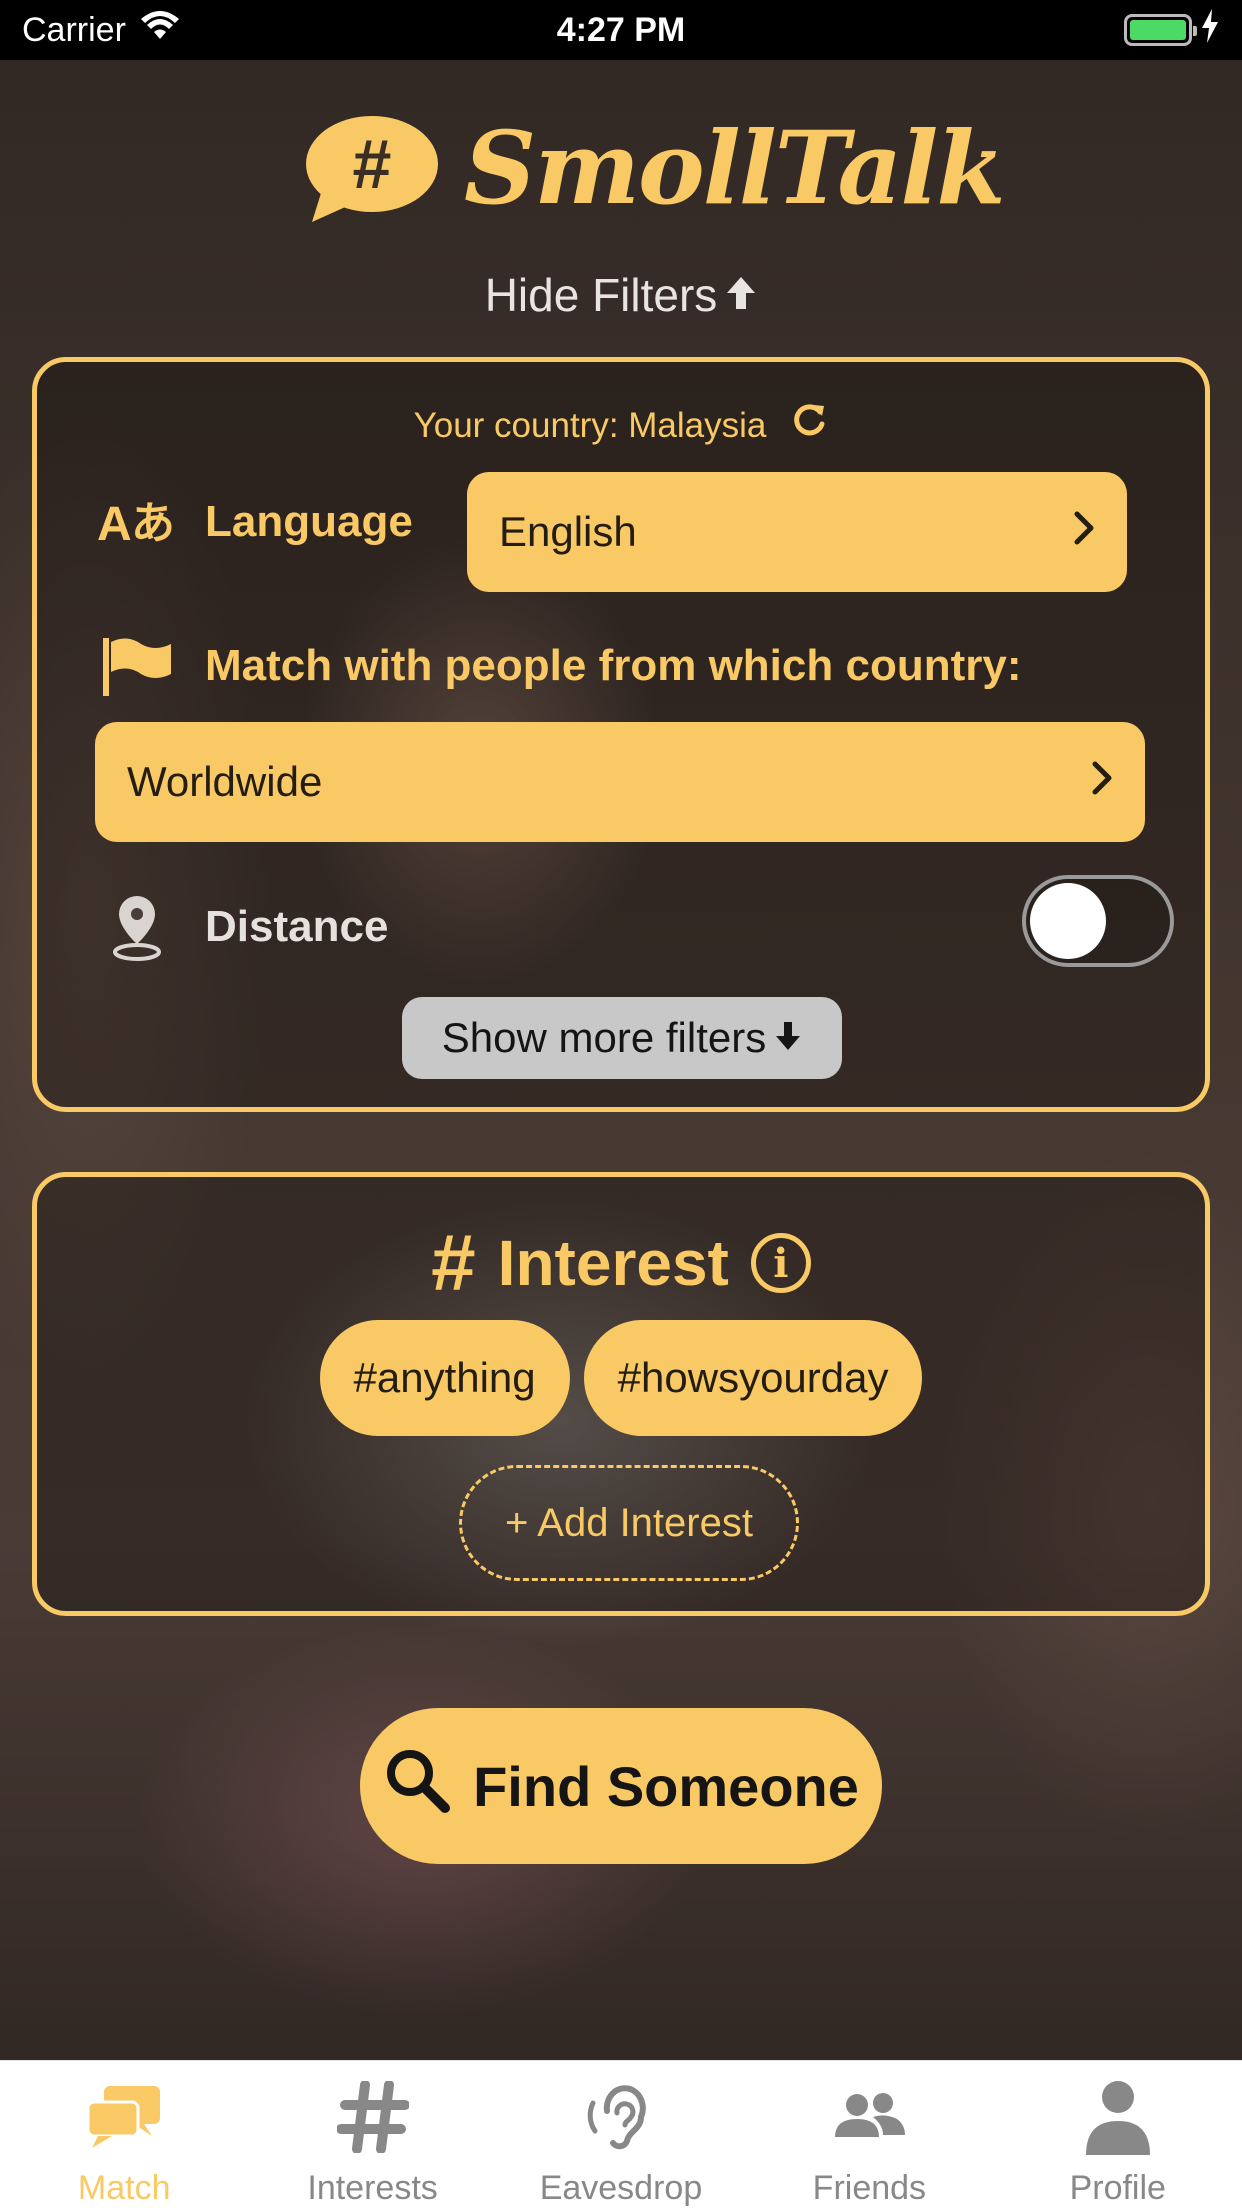 The image size is (1242, 2208). I want to click on arrow-down-icon, so click(788, 1038).